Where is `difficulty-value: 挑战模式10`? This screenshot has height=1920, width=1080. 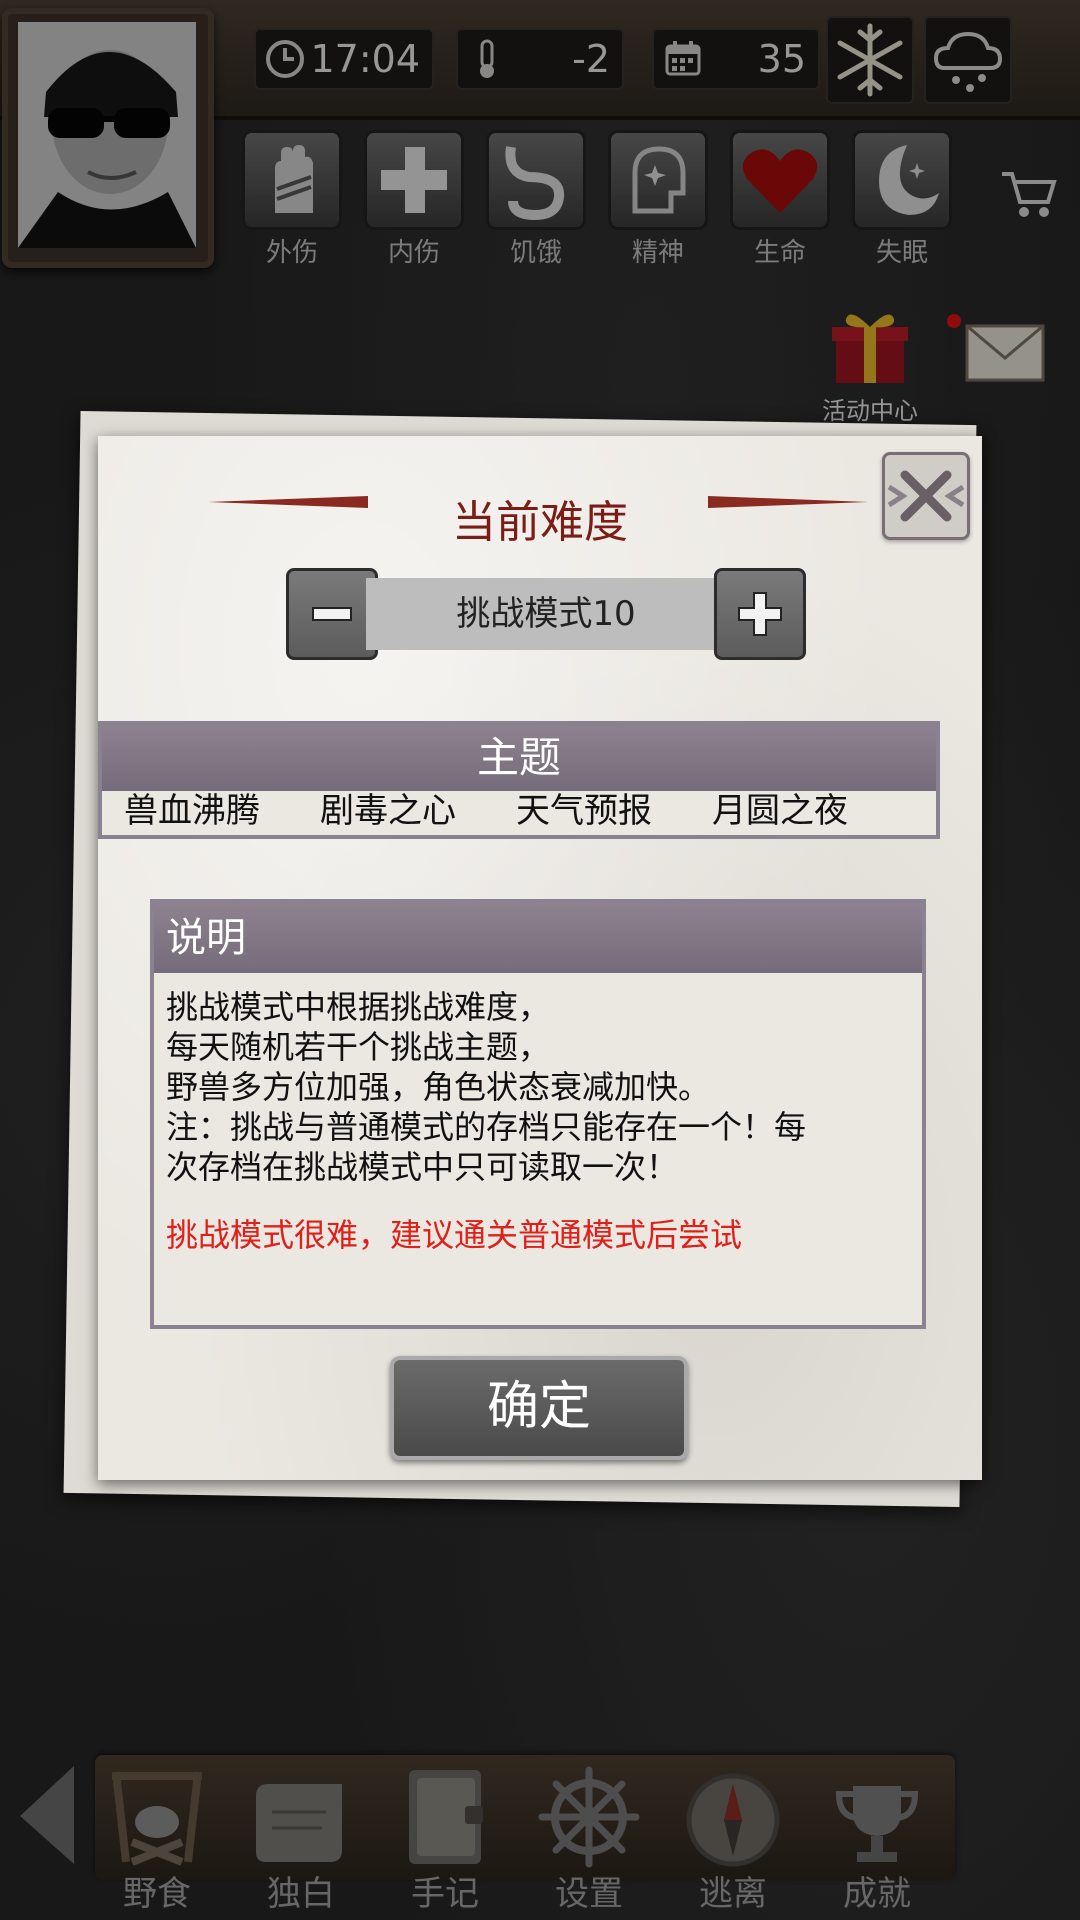 difficulty-value: 挑战模式10 is located at coordinates (546, 614).